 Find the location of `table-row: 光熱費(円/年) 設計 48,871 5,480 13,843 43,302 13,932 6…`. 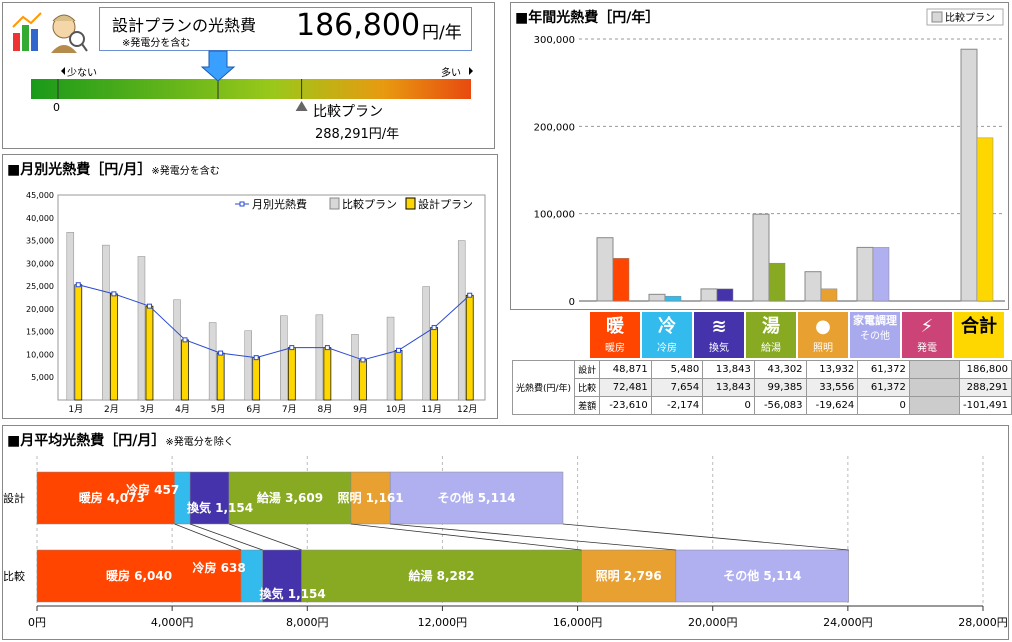

table-row: 光熱費(円/年) 設計 48,871 5,480 13,843 43,302 13,932 6… is located at coordinates (761, 387).